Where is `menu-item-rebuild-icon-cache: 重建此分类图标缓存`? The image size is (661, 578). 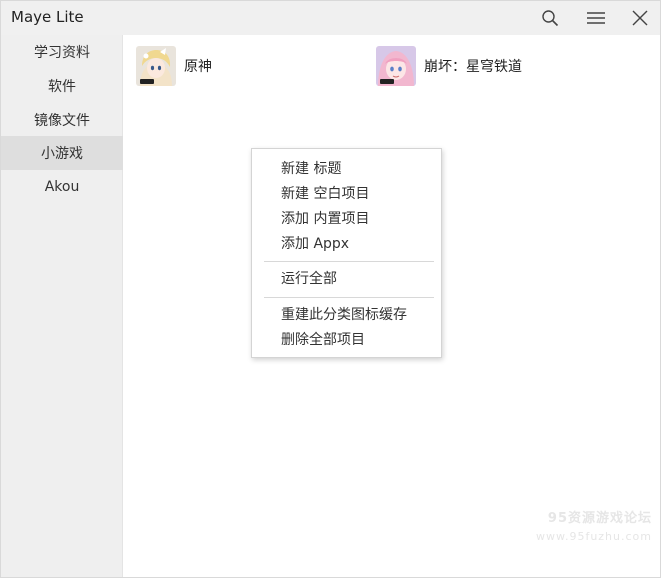
menu-item-rebuild-icon-cache: 重建此分类图标缓存 is located at coordinates (344, 315).